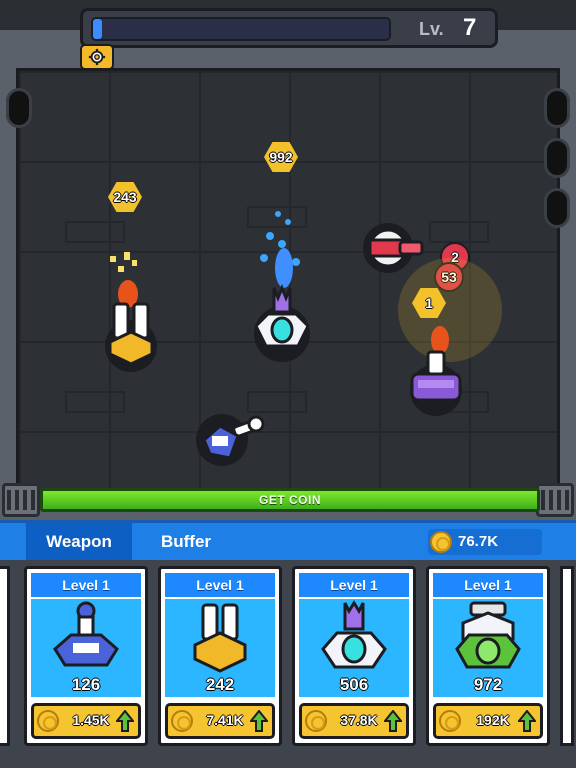 The image size is (576, 768). I want to click on level-value: 7, so click(470, 27).